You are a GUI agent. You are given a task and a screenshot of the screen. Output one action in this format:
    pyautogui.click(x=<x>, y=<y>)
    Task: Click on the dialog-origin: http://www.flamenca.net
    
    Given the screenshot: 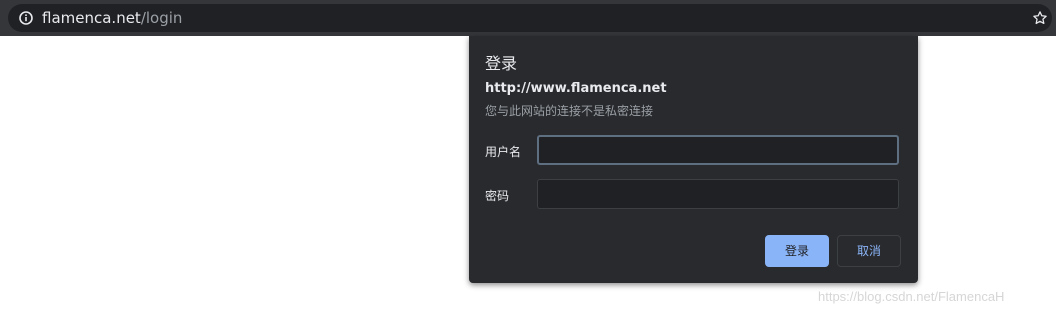 What is the action you would take?
    pyautogui.click(x=576, y=88)
    